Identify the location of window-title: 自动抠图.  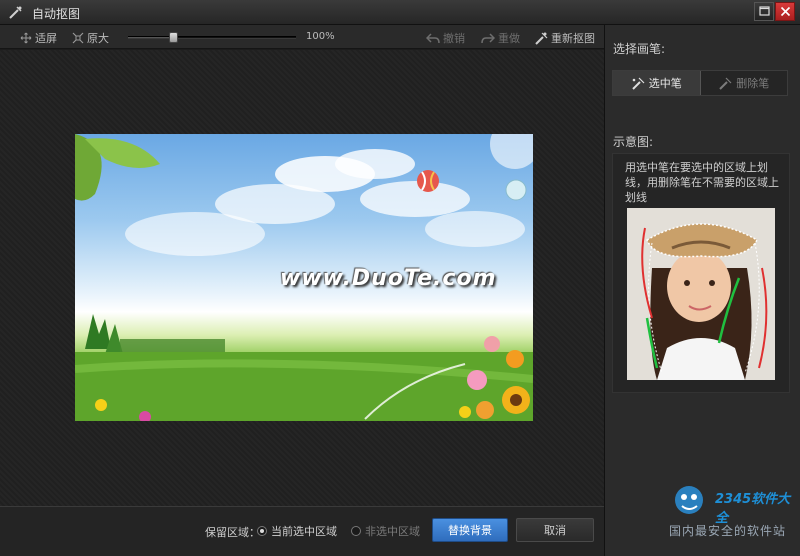
(56, 14).